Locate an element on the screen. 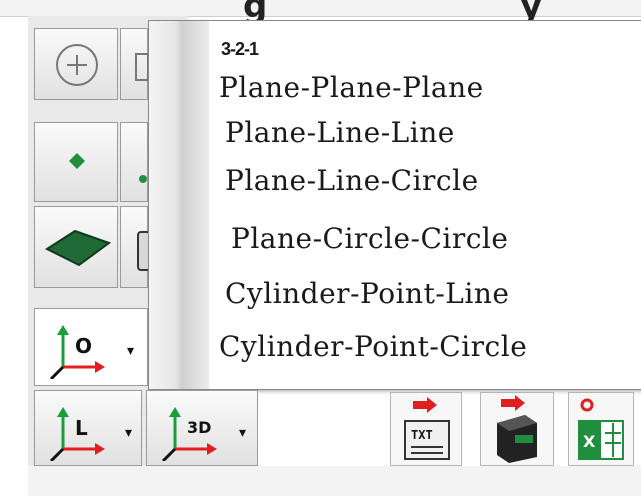 Image resolution: width=641 pixels, height=496 pixels. menu-item-3-2-1: 3-2-1 is located at coordinates (240, 49).